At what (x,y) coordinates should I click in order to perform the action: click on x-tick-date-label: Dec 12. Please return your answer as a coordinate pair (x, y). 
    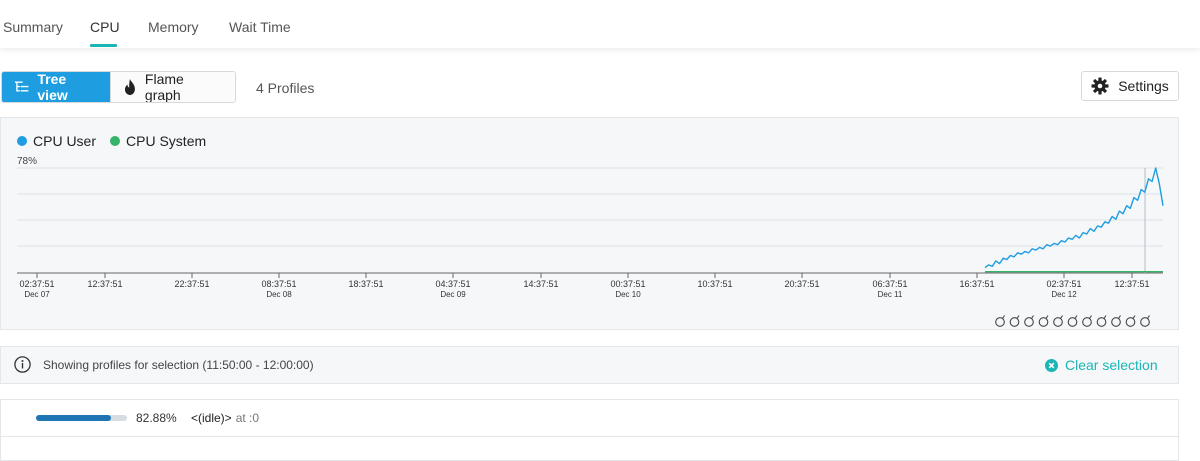
    Looking at the image, I should click on (1064, 294).